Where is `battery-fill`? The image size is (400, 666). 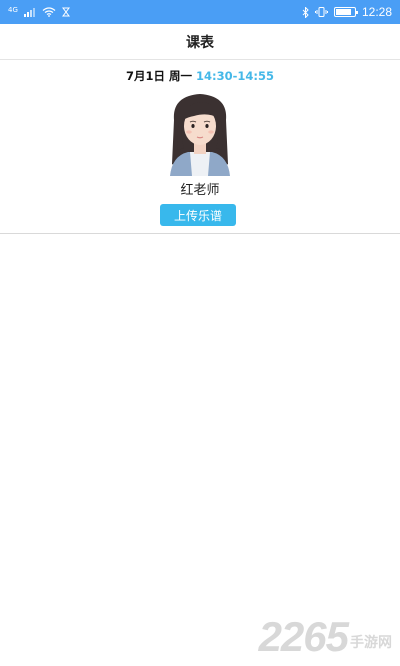
battery-fill is located at coordinates (343, 12).